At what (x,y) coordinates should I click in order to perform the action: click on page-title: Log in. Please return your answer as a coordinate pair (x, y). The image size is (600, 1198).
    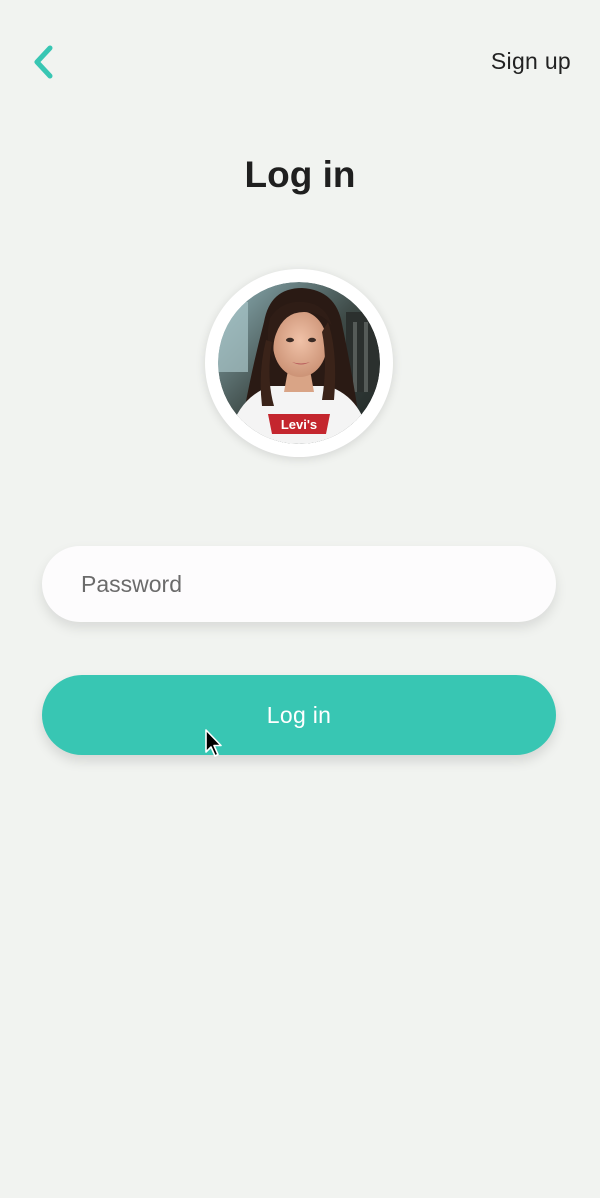
    Looking at the image, I should click on (300, 174).